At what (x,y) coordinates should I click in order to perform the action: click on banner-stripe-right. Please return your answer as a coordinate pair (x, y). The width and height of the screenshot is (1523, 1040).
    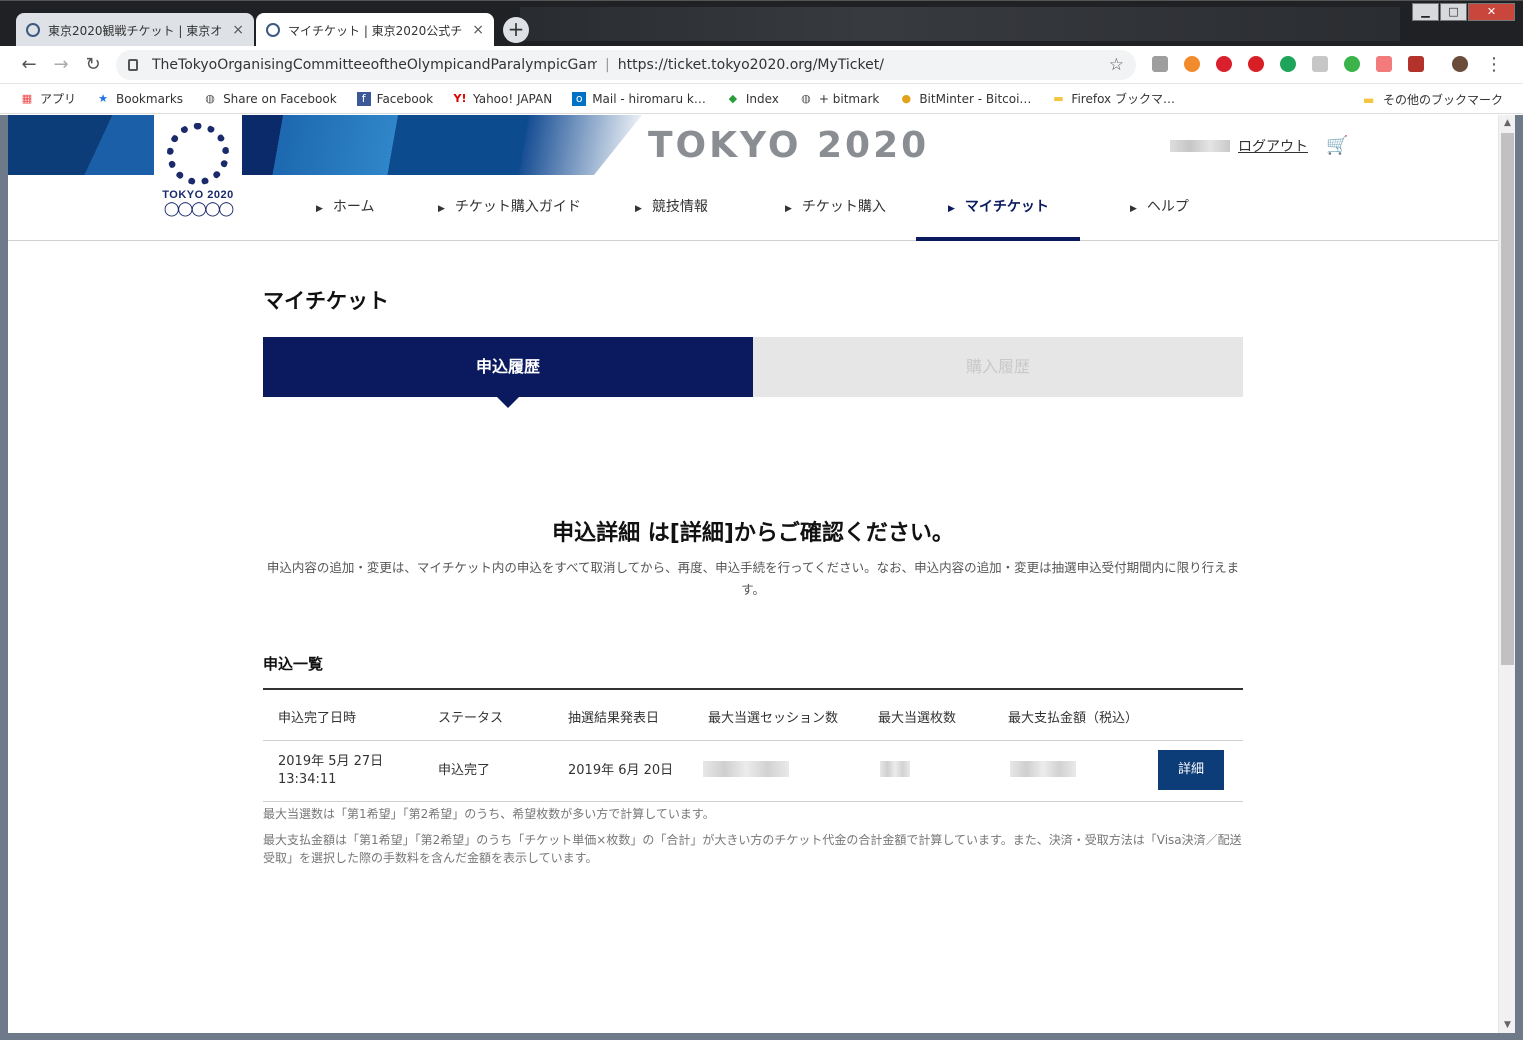
    Looking at the image, I should click on (442, 145).